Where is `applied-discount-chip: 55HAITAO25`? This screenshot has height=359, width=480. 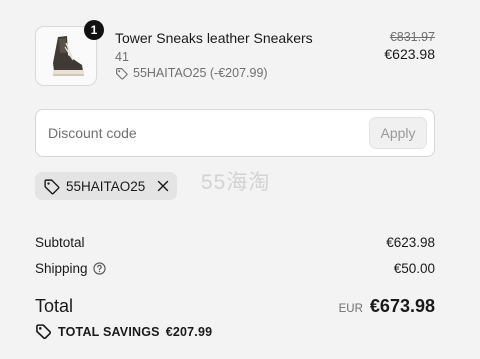 applied-discount-chip: 55HAITAO25 is located at coordinates (106, 186).